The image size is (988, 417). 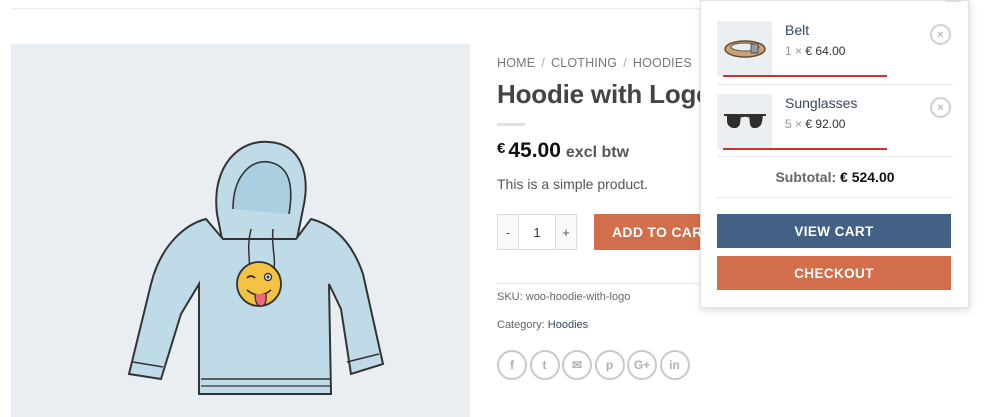 What do you see at coordinates (568, 325) in the screenshot?
I see `category-link-hoodies: Hoodies` at bounding box center [568, 325].